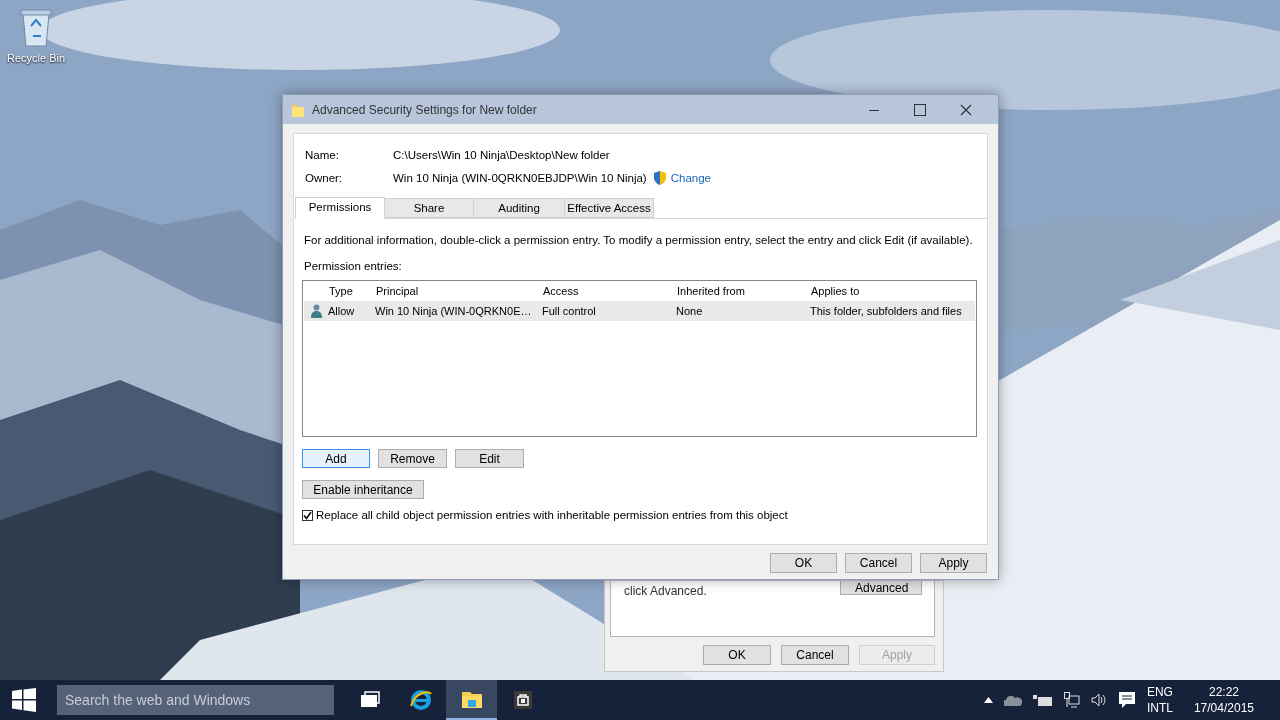 Image resolution: width=1280 pixels, height=720 pixels. What do you see at coordinates (639, 311) in the screenshot?
I see `table-row: Allow Win 10 Ninja (WIN-0QRKN0E… Full control None This folder, subfolders and files` at bounding box center [639, 311].